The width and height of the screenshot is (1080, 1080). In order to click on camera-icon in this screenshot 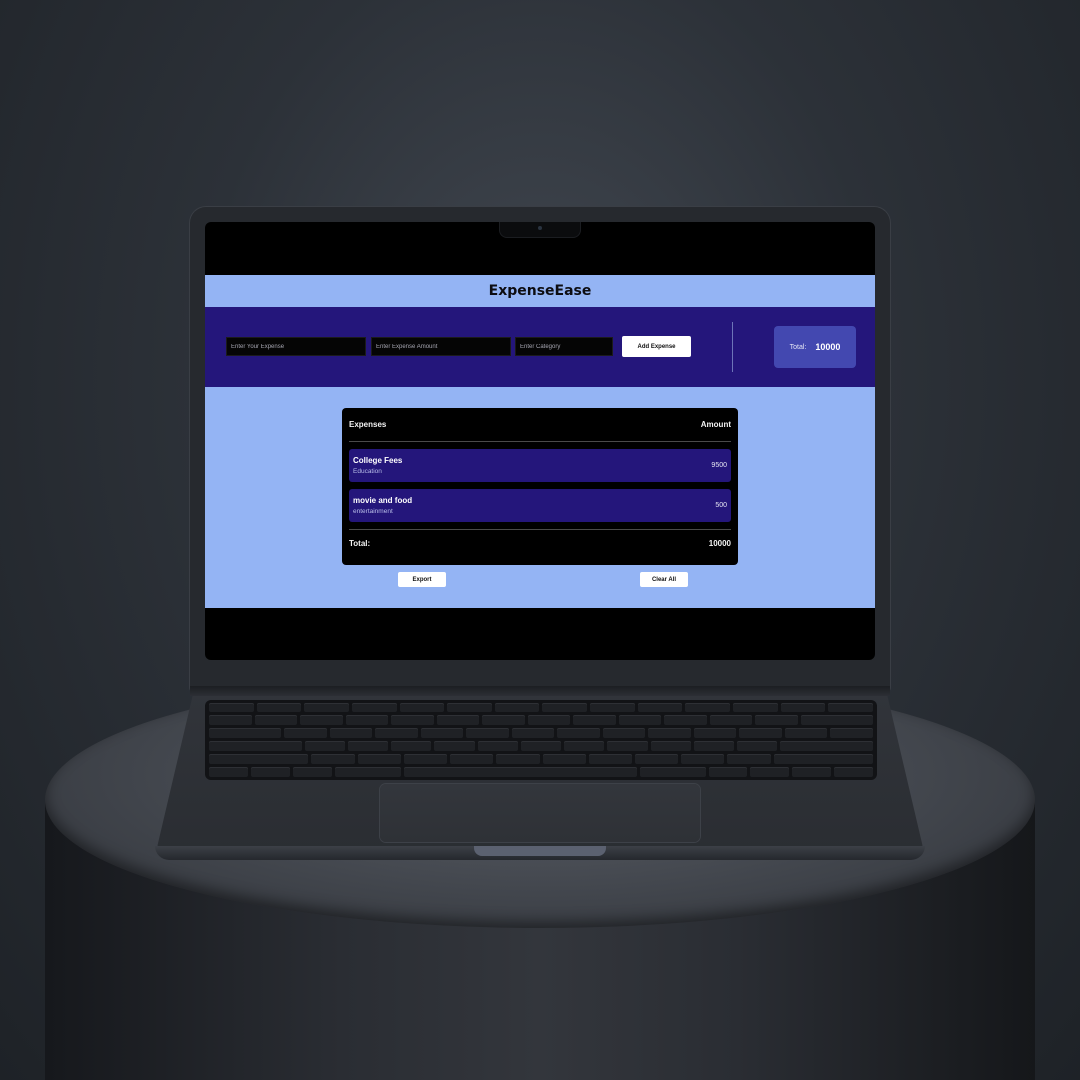, I will do `click(540, 228)`.